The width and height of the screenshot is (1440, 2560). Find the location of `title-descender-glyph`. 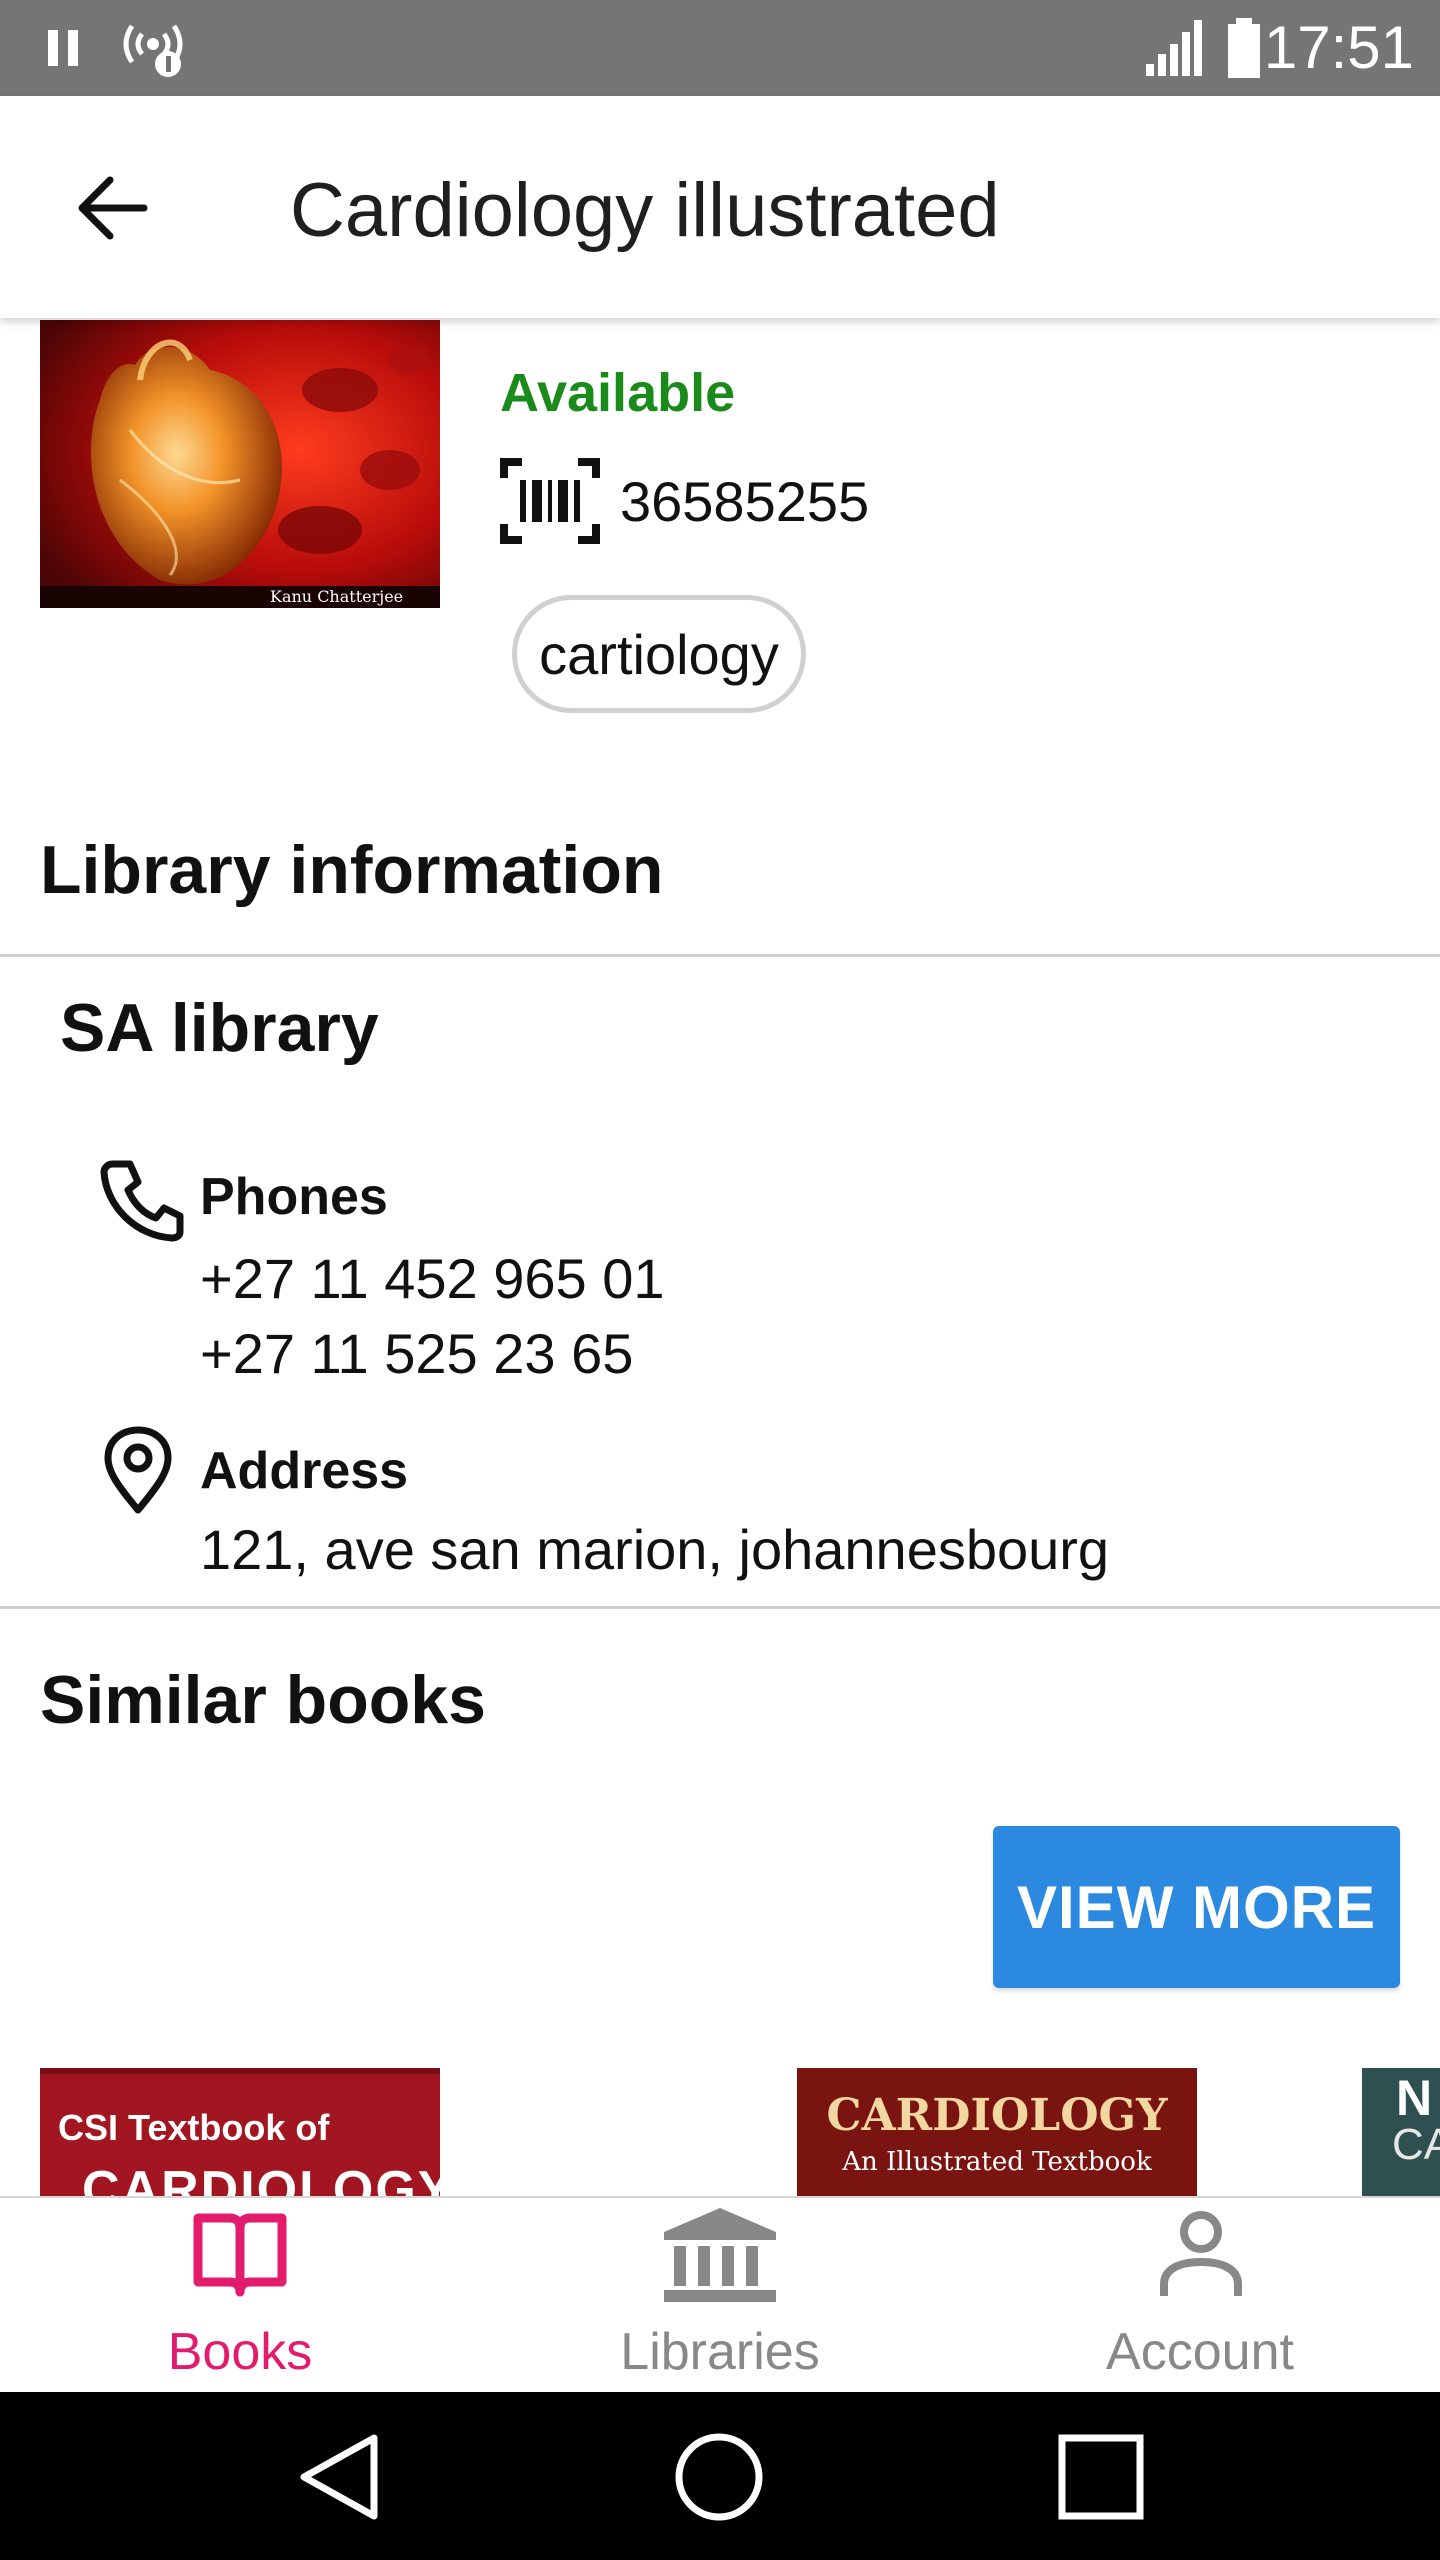

title-descender-glyph is located at coordinates (850, 321).